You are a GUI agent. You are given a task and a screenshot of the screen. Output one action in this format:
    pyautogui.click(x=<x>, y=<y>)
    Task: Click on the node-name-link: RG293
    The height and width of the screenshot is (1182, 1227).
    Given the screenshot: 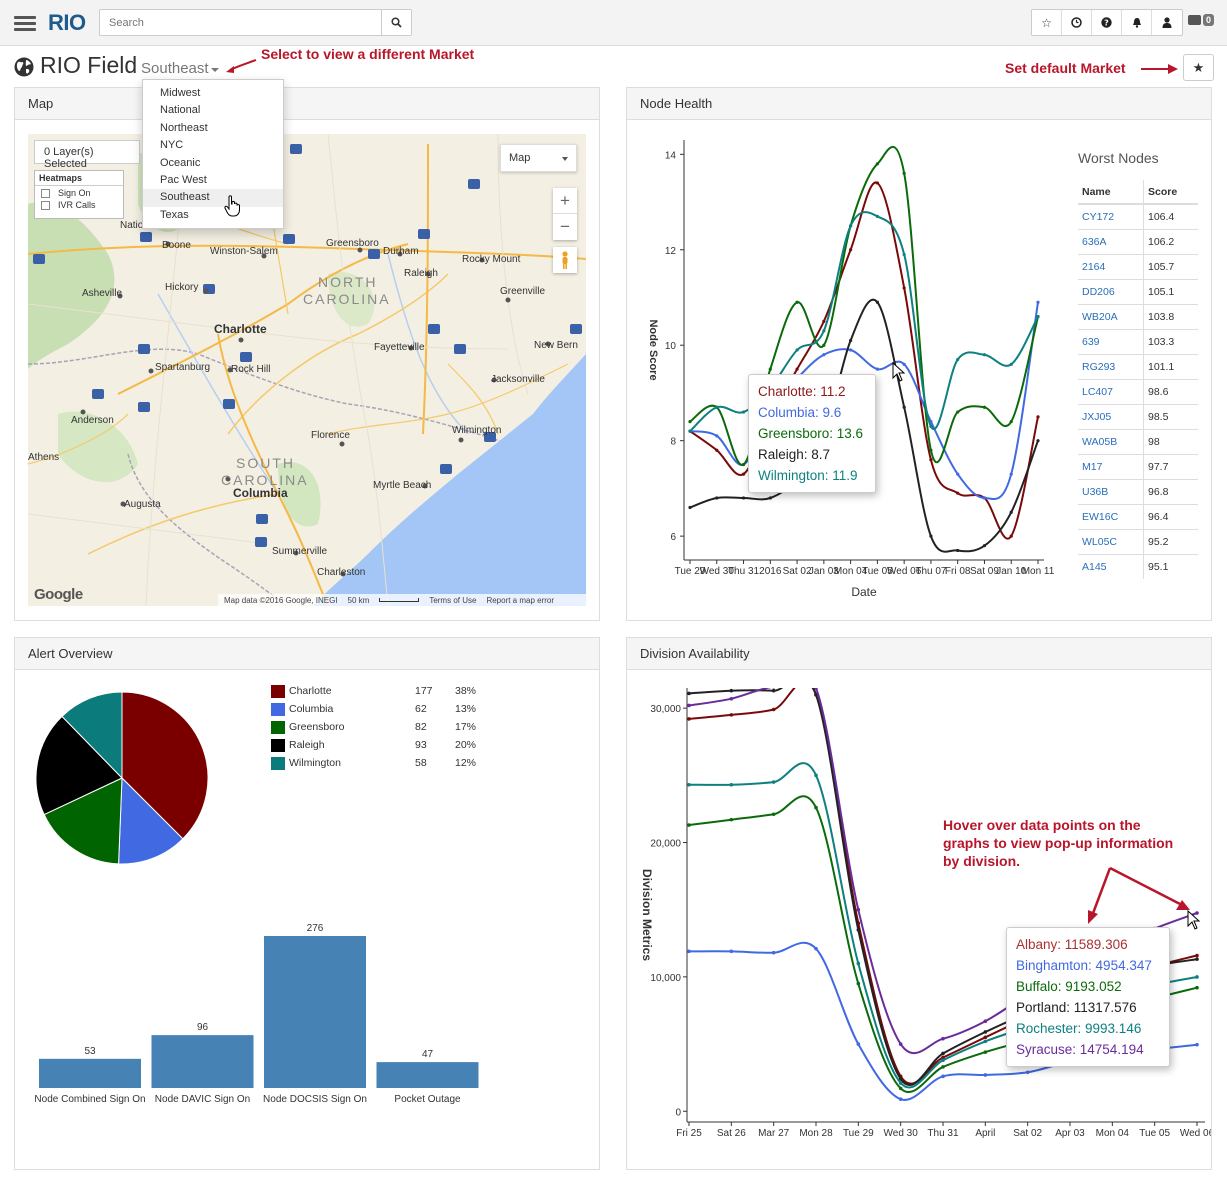 What is the action you would take?
    pyautogui.click(x=1111, y=366)
    